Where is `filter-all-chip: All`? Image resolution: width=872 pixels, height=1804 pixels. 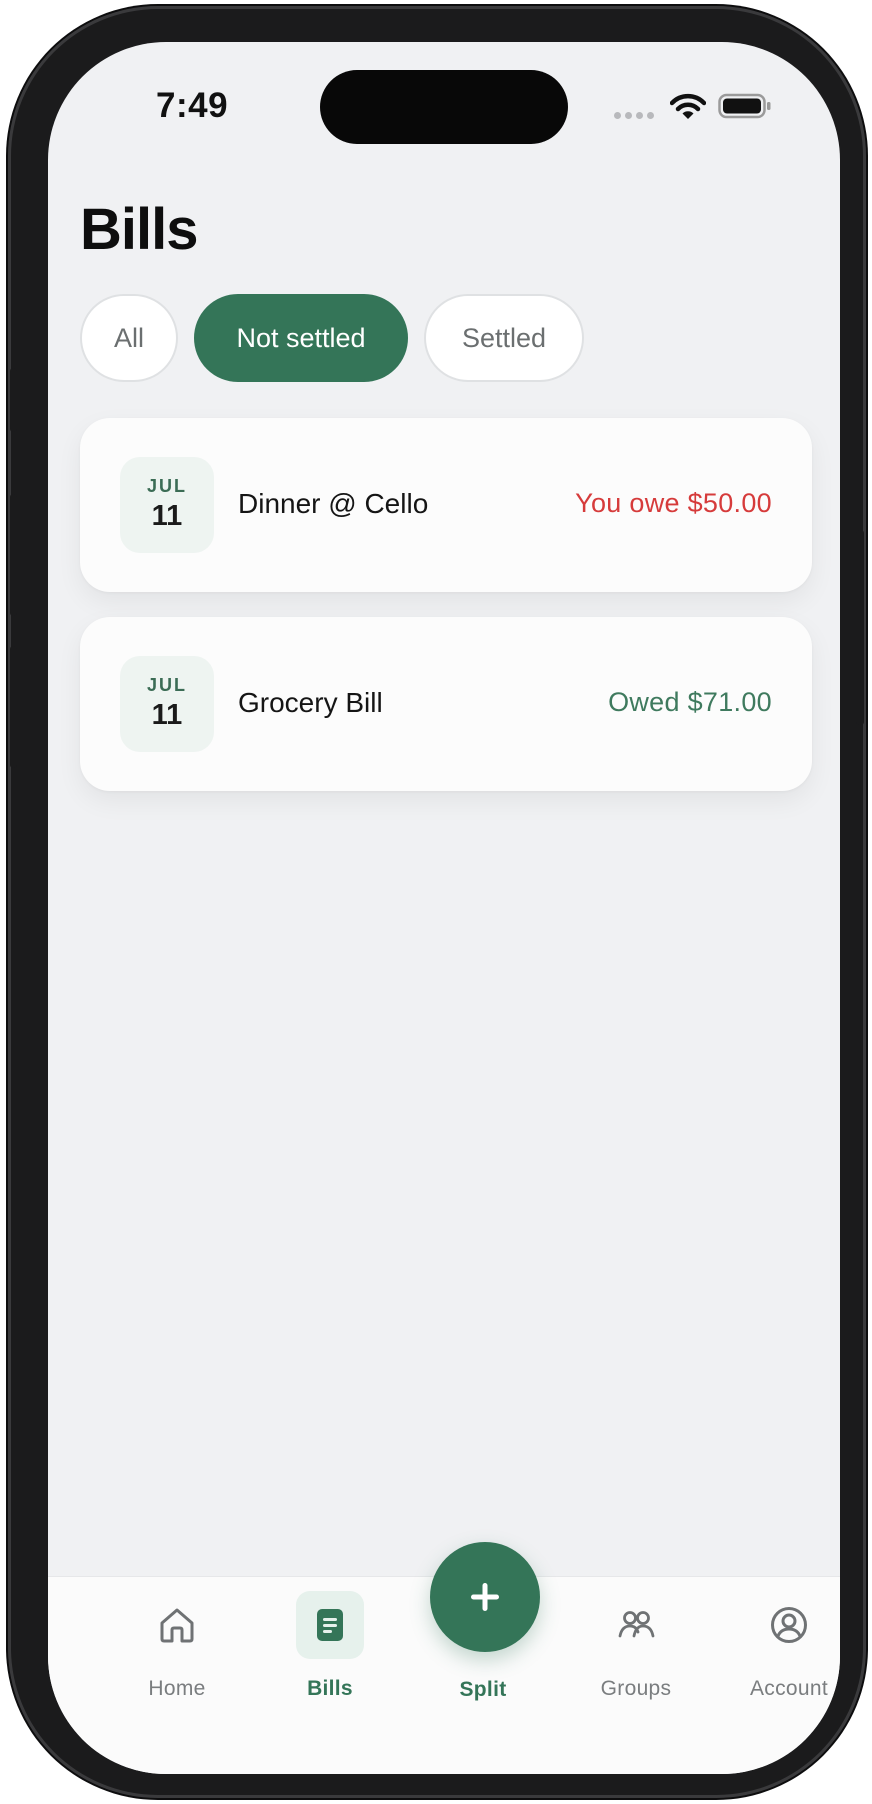 filter-all-chip: All is located at coordinates (129, 338).